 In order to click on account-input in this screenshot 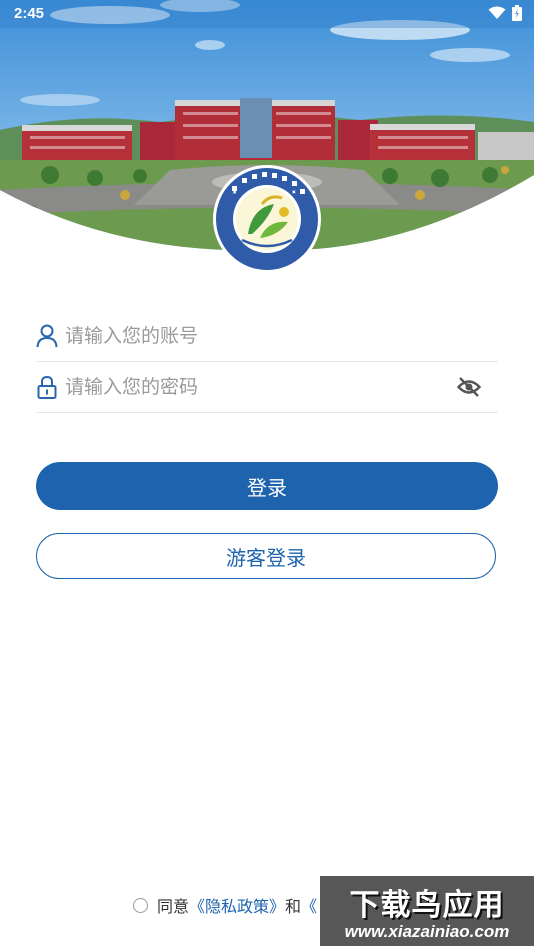, I will do `click(281, 336)`.